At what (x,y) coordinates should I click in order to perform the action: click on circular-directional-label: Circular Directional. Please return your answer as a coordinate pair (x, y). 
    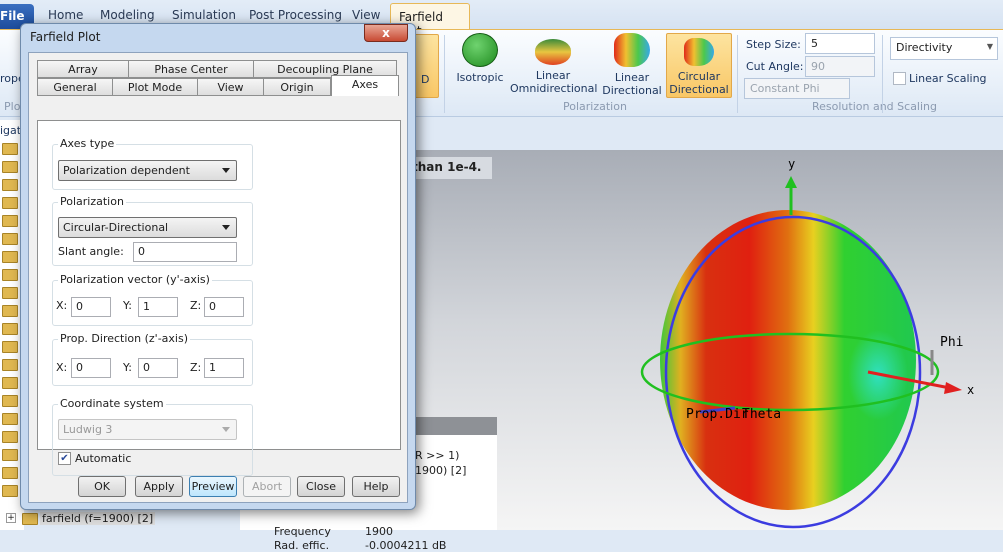
    Looking at the image, I should click on (699, 83).